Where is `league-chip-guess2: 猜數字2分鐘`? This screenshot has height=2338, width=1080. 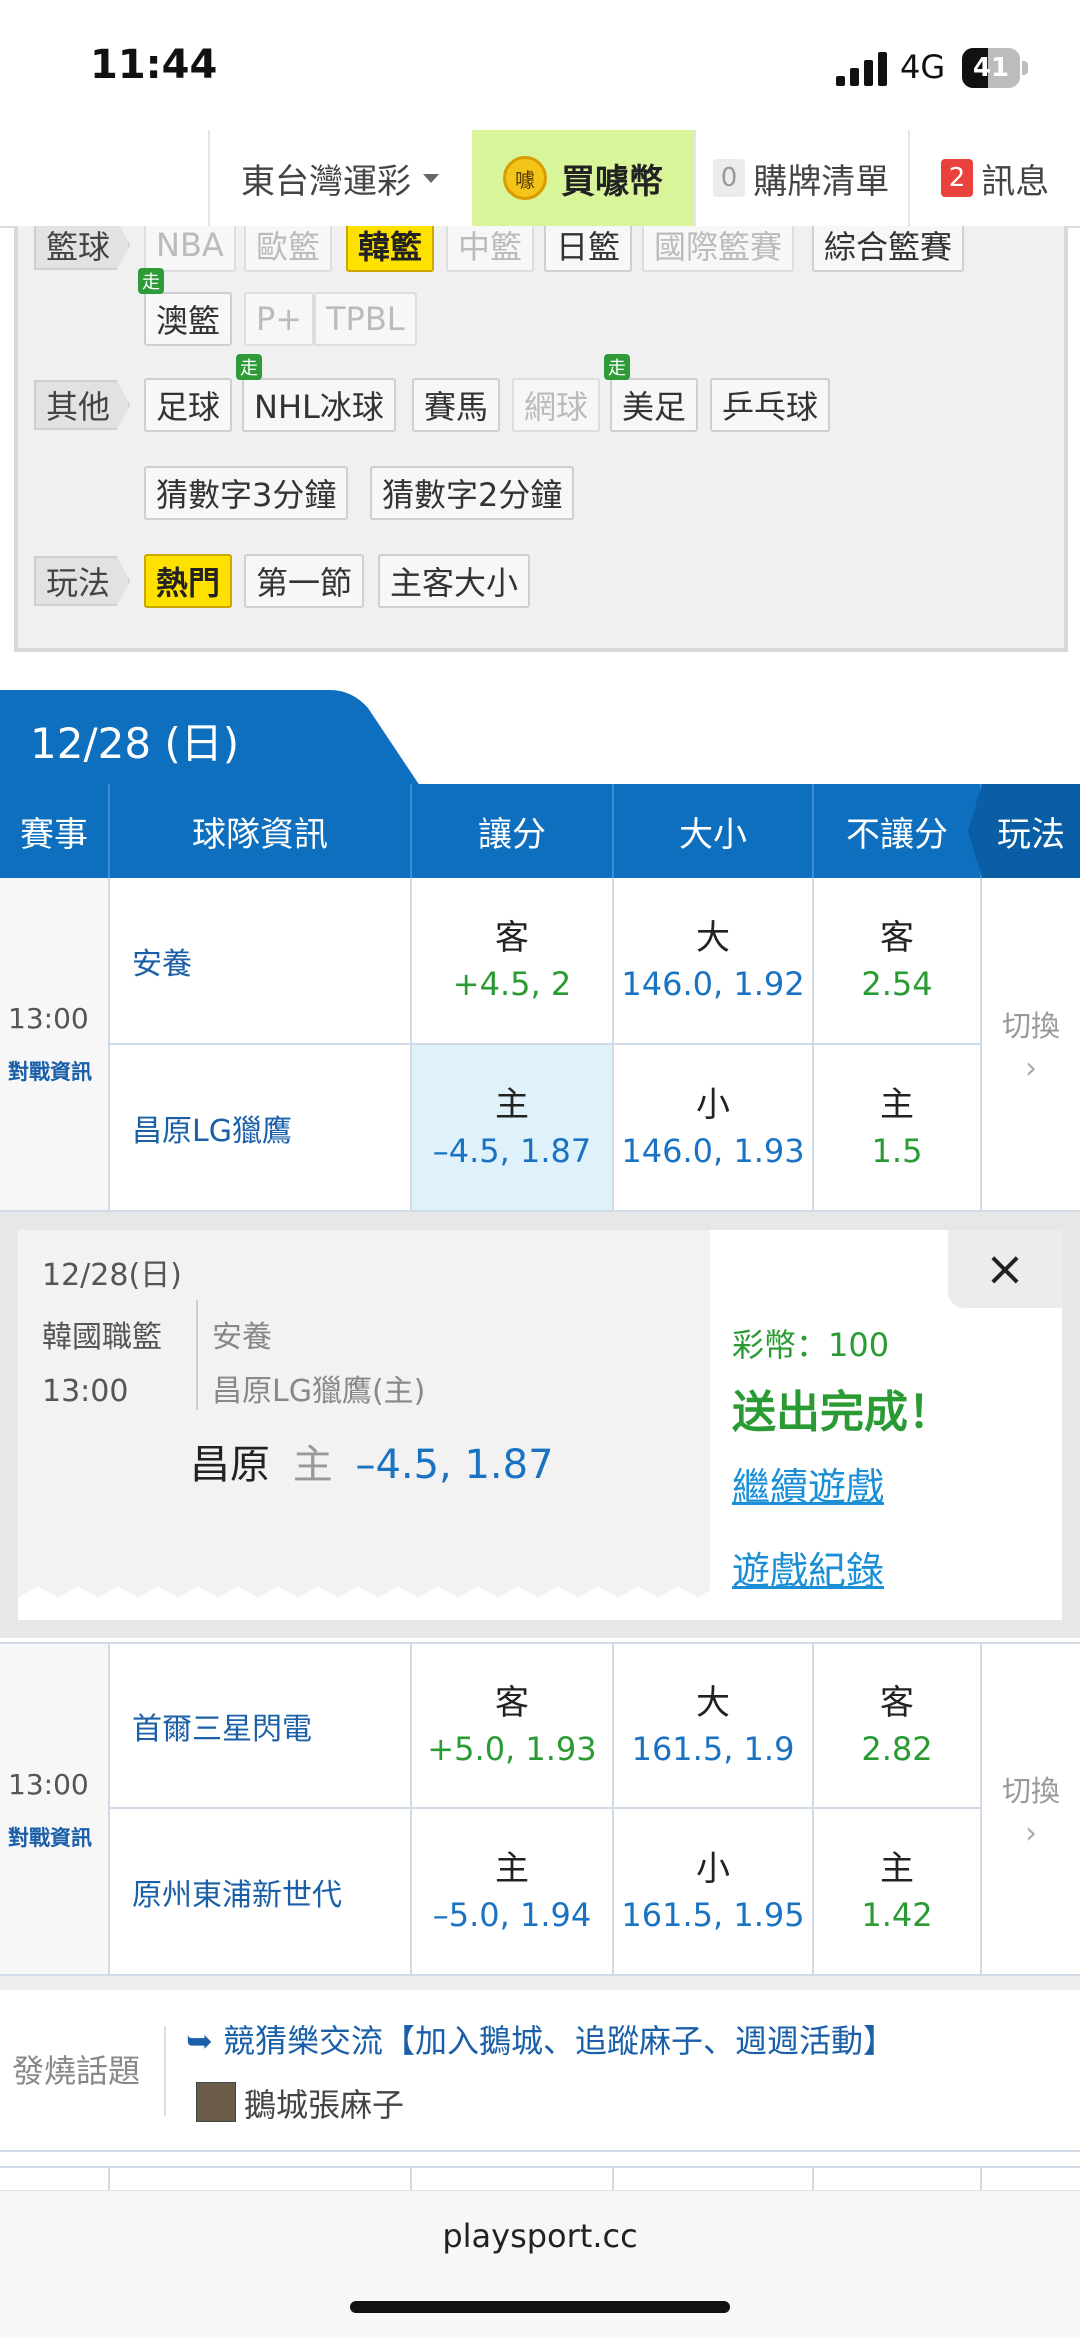 league-chip-guess2: 猜數字2分鐘 is located at coordinates (472, 493).